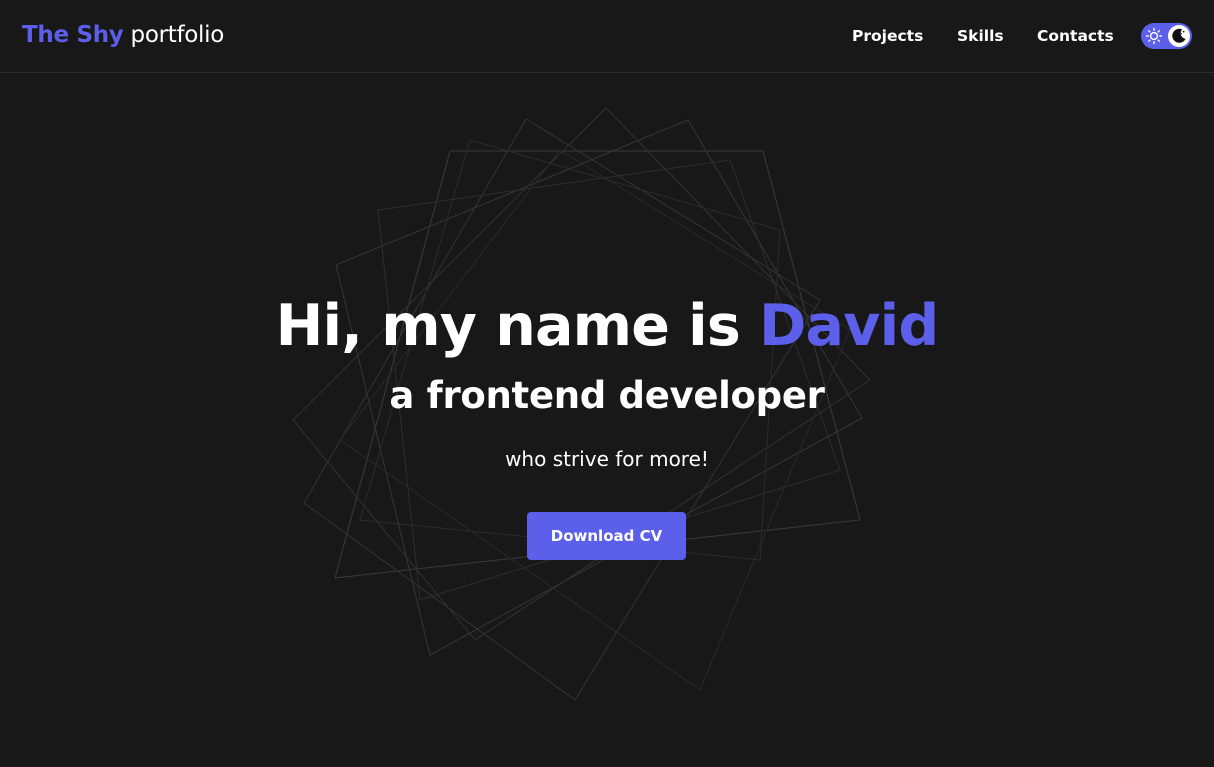 Image resolution: width=1214 pixels, height=767 pixels. Describe the element at coordinates (849, 326) in the screenshot. I see `hero-name: David` at that location.